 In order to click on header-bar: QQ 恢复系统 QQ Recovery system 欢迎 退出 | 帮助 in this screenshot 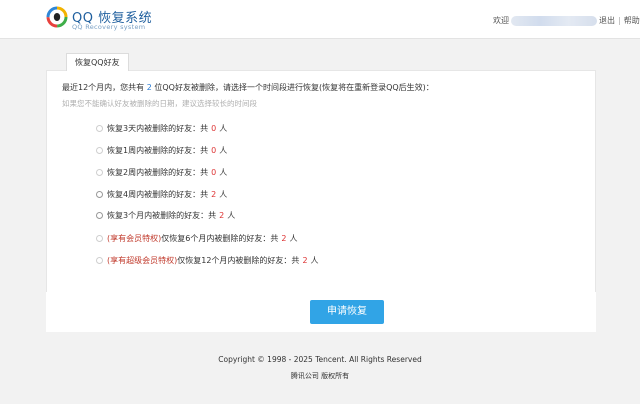, I will do `click(320, 19)`.